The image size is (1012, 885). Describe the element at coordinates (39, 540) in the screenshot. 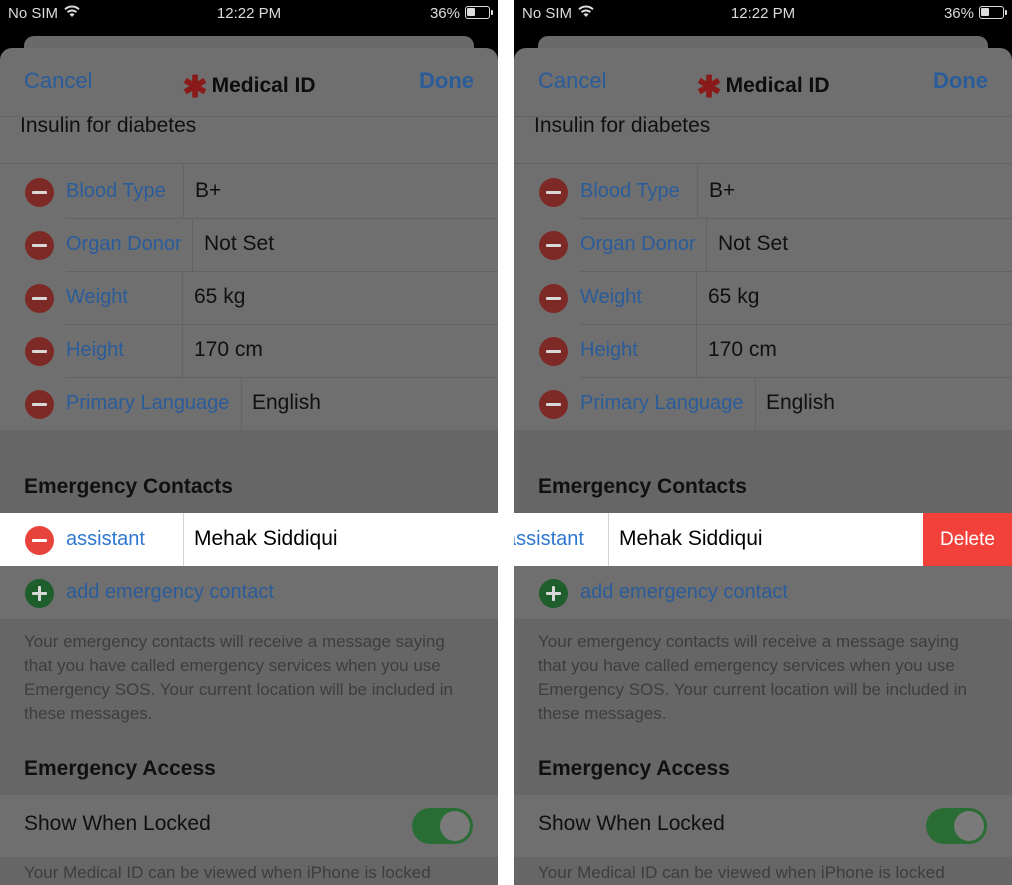

I see `remove-contact-icon` at that location.